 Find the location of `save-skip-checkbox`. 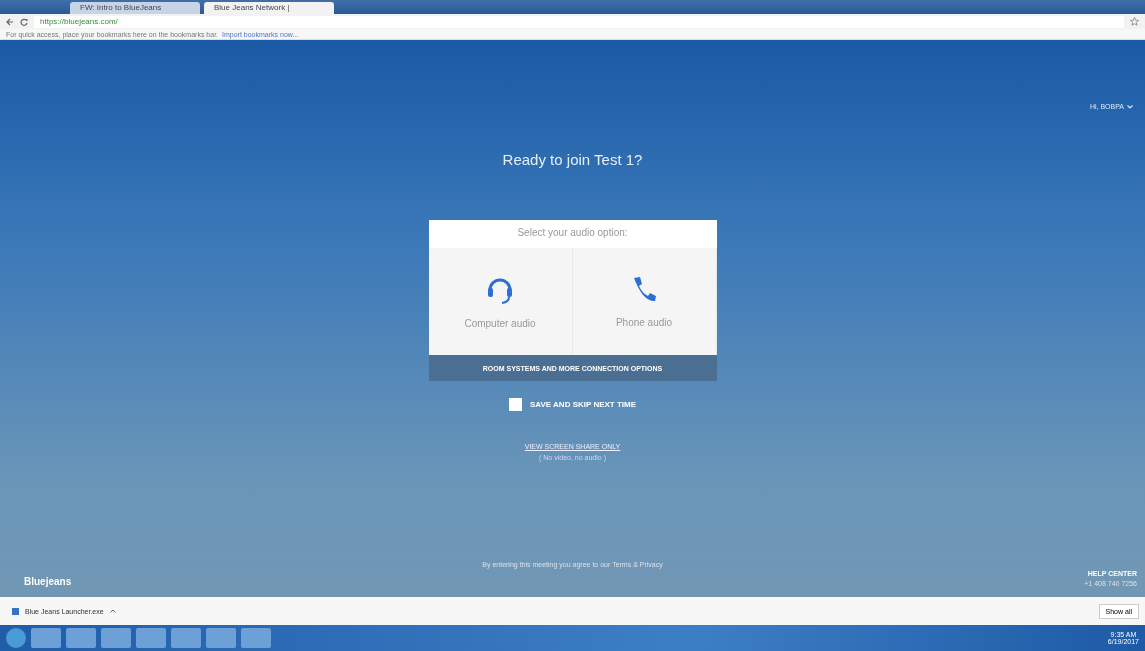

save-skip-checkbox is located at coordinates (515, 404).